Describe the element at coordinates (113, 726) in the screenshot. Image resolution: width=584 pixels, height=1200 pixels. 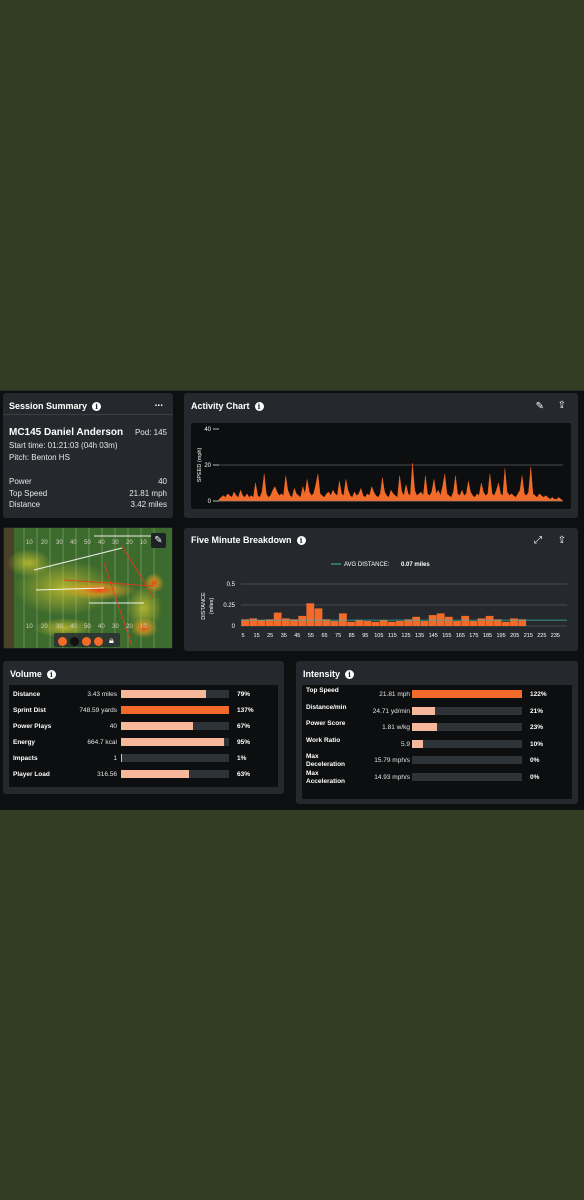
I see `metric-value: 40` at that location.